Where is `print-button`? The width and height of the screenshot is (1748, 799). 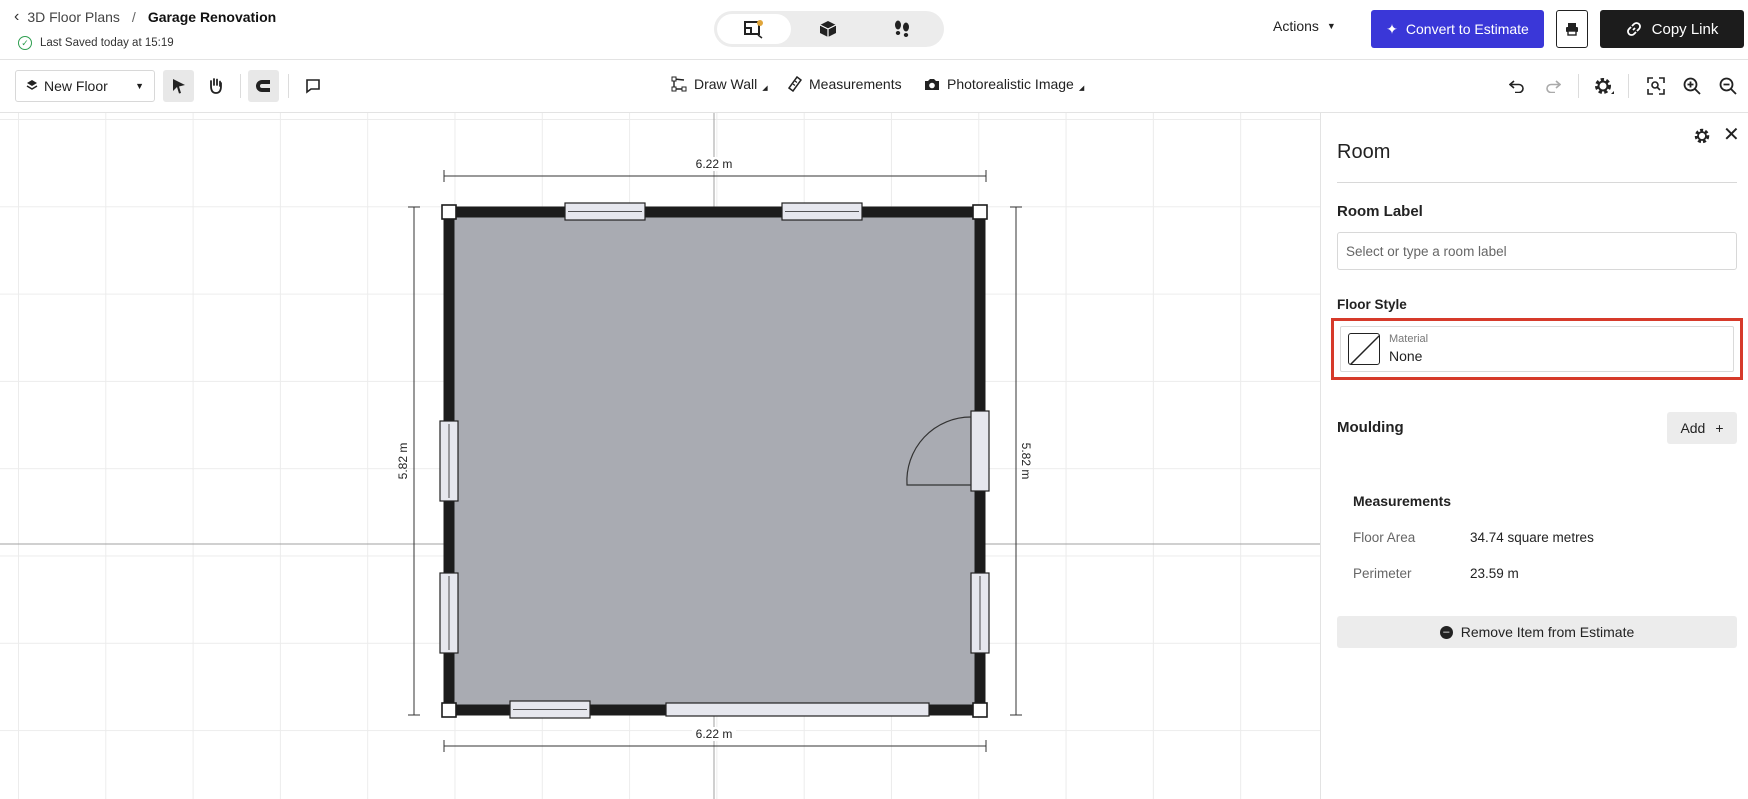 print-button is located at coordinates (1572, 29).